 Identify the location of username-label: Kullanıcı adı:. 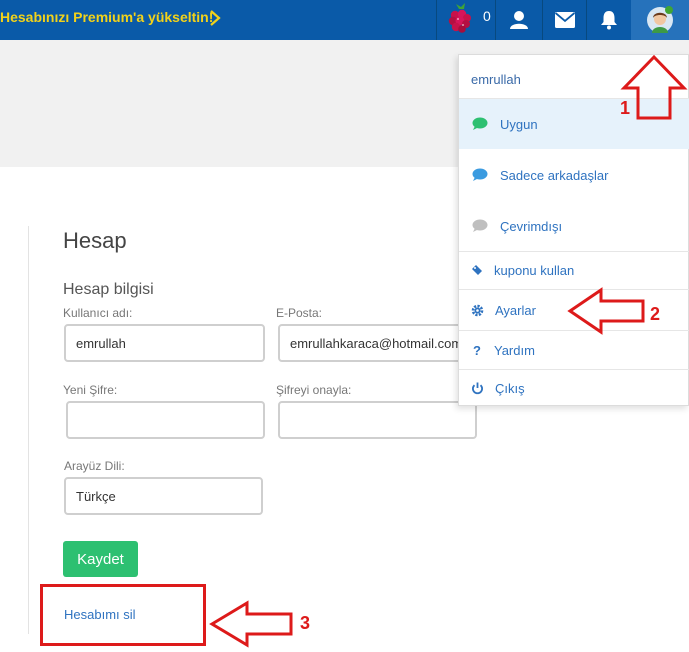
(98, 313).